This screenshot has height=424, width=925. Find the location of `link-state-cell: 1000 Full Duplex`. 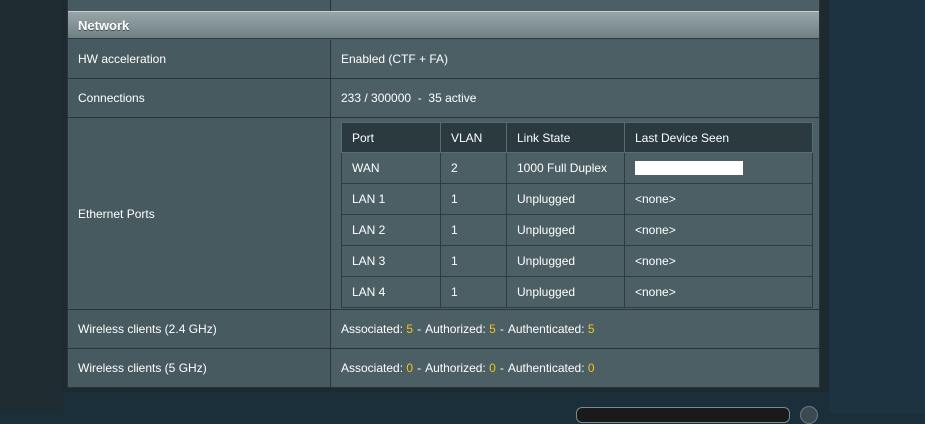

link-state-cell: 1000 Full Duplex is located at coordinates (565, 168).